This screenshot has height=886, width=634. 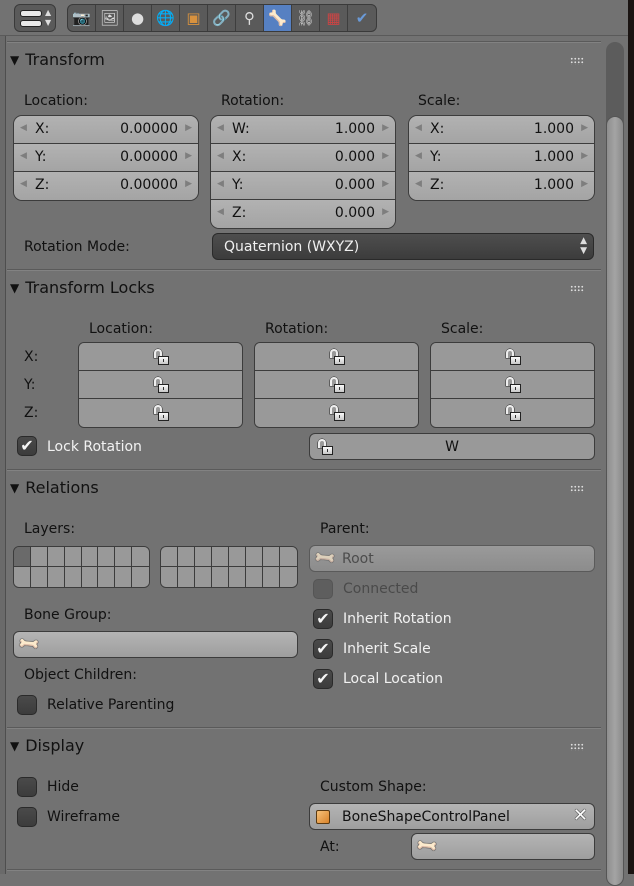 I want to click on tab-object-data: ⚲, so click(x=250, y=18).